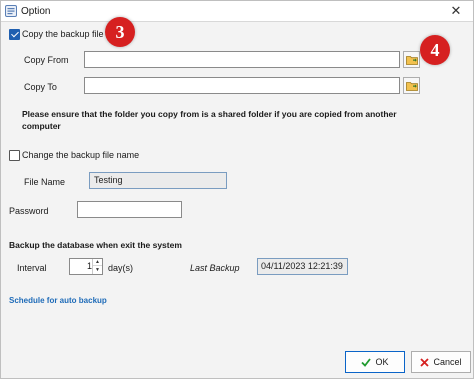  What do you see at coordinates (40, 87) in the screenshot?
I see `copy-to-label: Copy To` at bounding box center [40, 87].